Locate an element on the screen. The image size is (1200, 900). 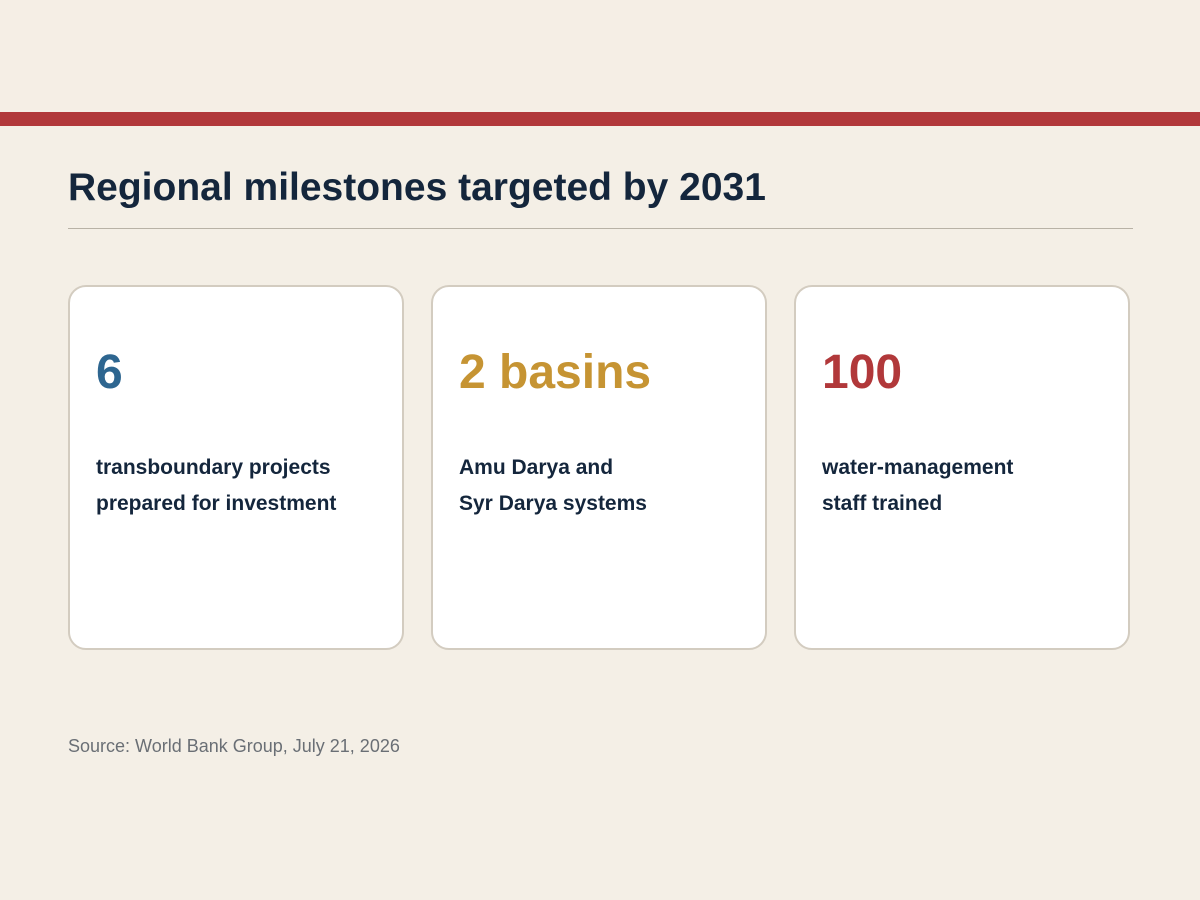
milestone-description: Amu Darya and Syr Darya systems is located at coordinates (609, 486).